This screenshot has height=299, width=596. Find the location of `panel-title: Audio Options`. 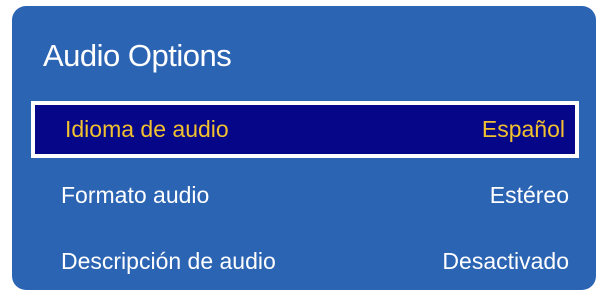

panel-title: Audio Options is located at coordinates (137, 55).